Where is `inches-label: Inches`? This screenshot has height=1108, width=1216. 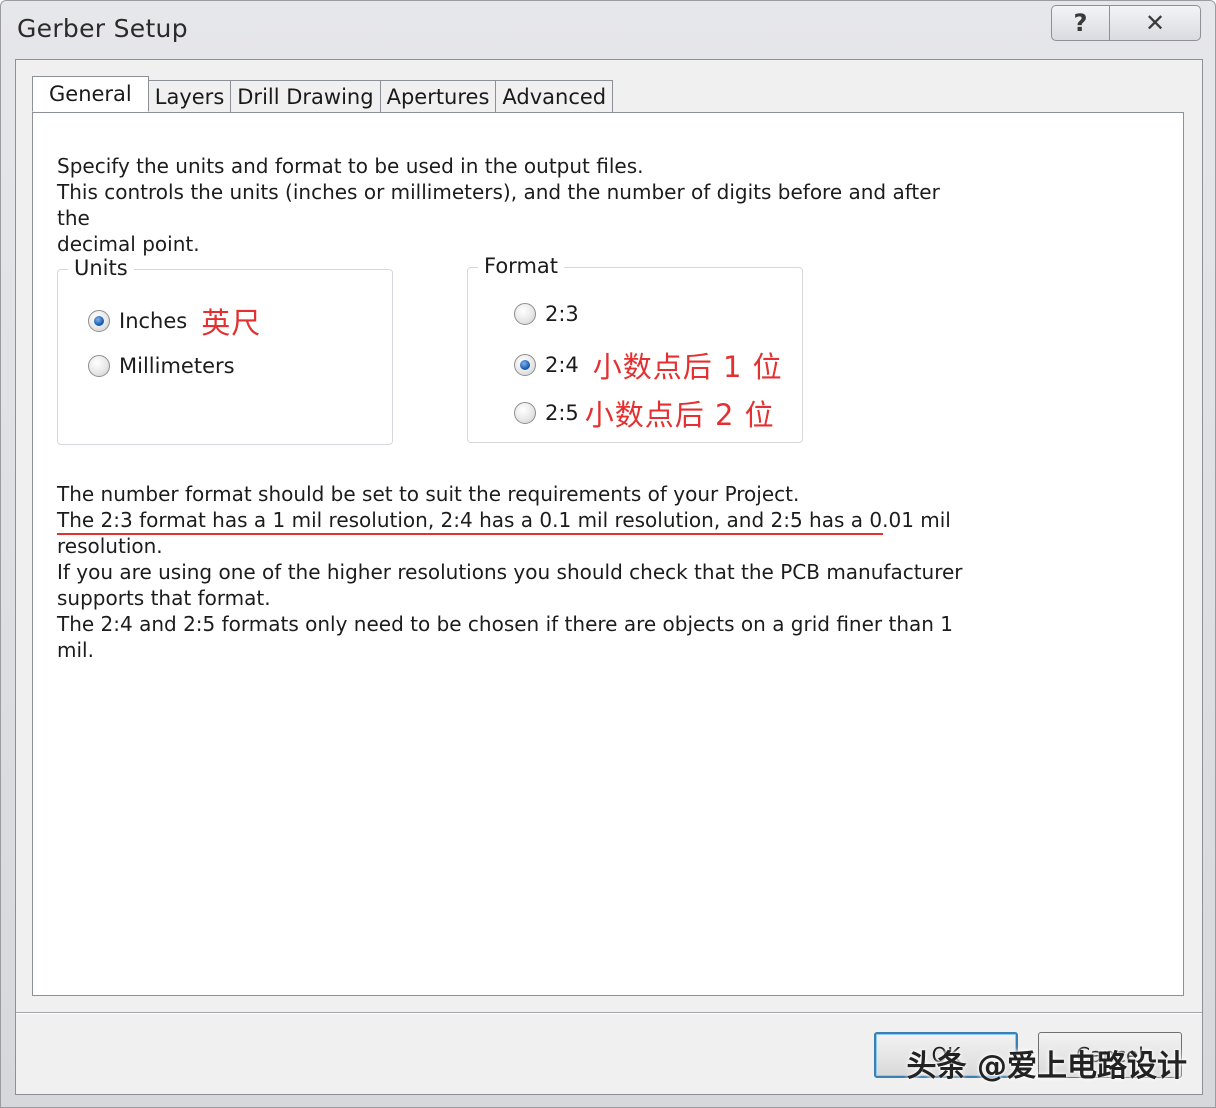
inches-label: Inches is located at coordinates (153, 321).